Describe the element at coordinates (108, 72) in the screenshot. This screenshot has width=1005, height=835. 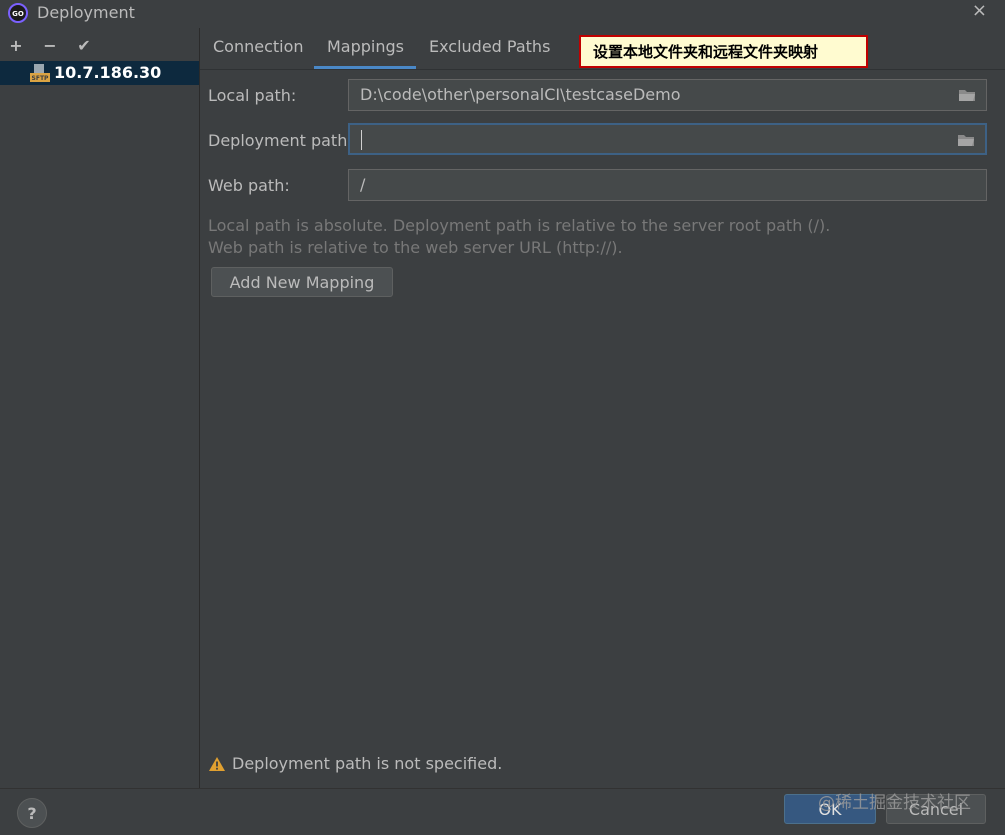
I see `server-name: 10.7.186.30` at that location.